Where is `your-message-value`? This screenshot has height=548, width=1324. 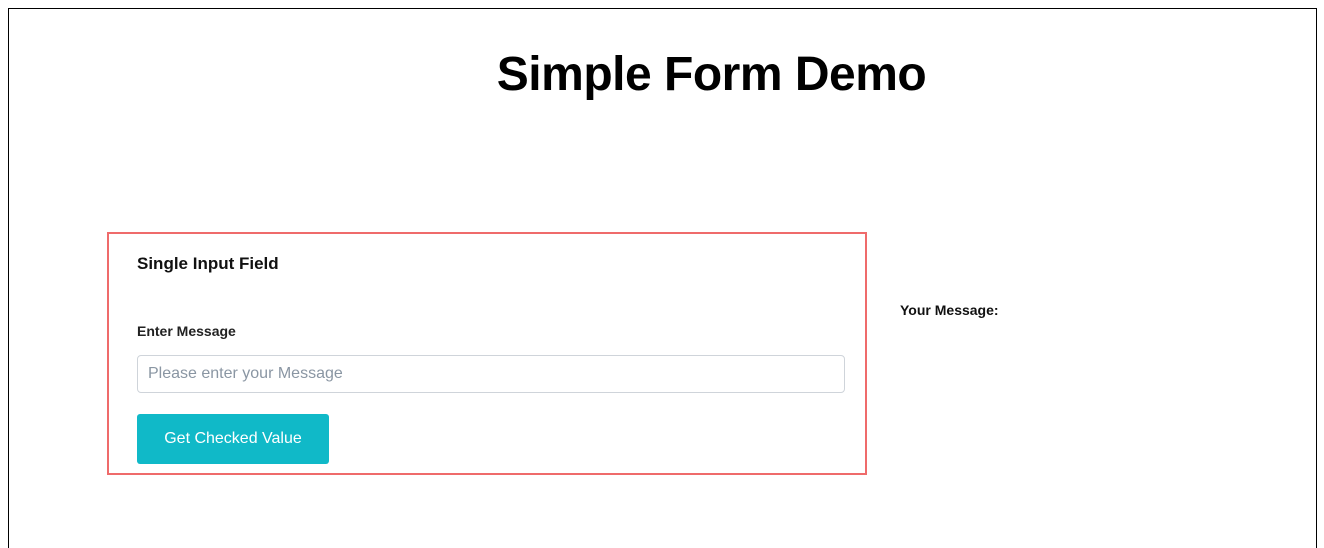
your-message-value is located at coordinates (1090, 335).